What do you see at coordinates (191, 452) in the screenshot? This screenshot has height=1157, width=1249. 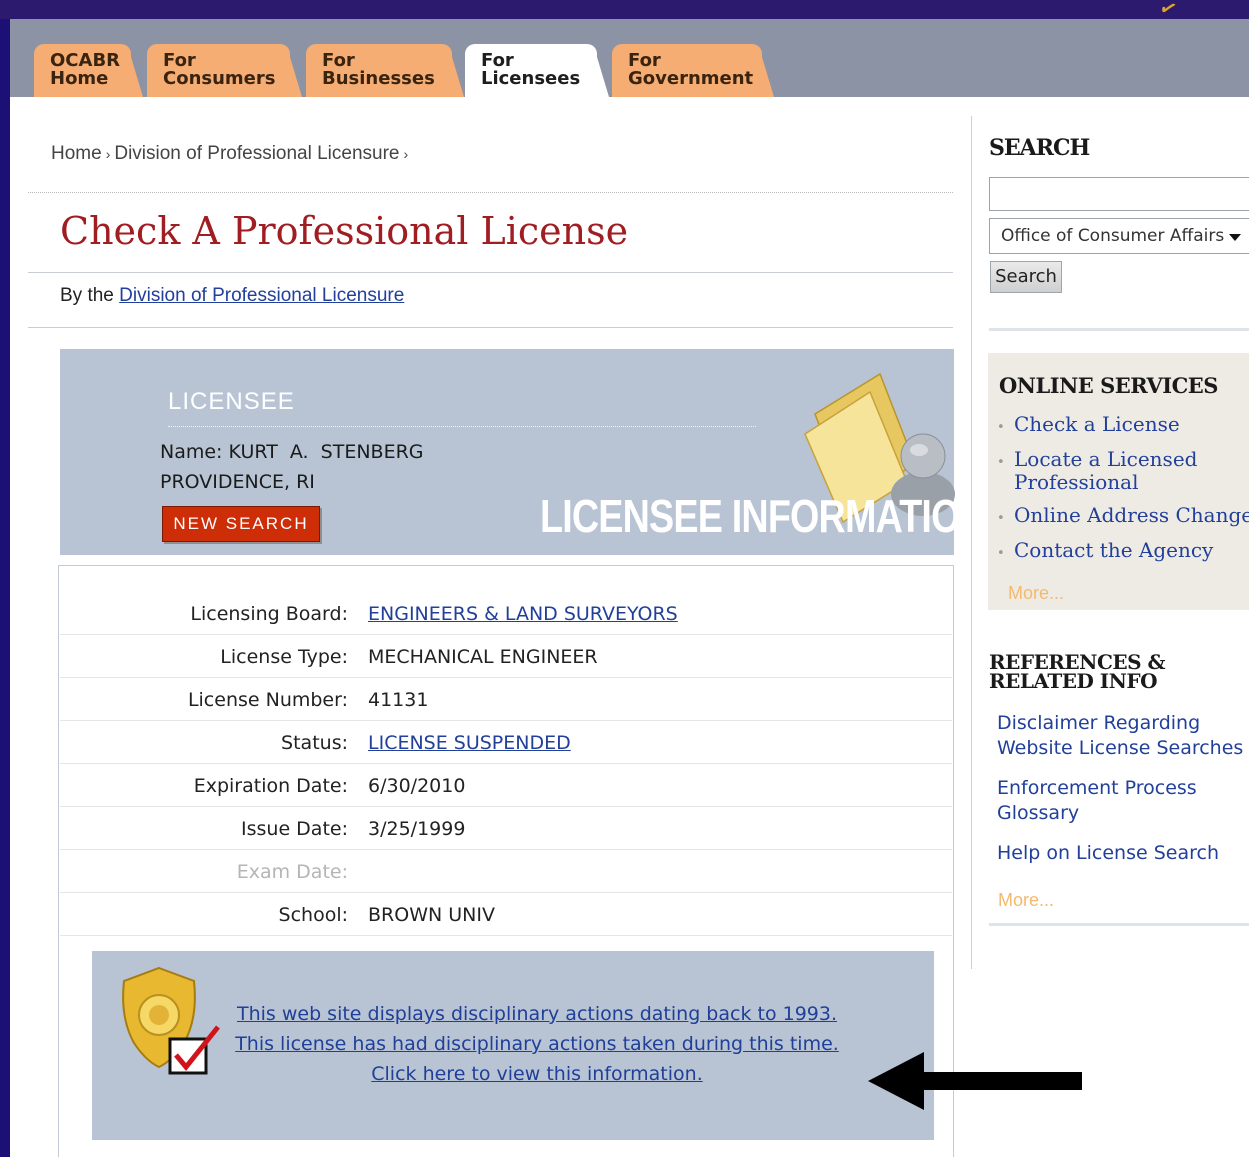 I see `name-label: Name:` at bounding box center [191, 452].